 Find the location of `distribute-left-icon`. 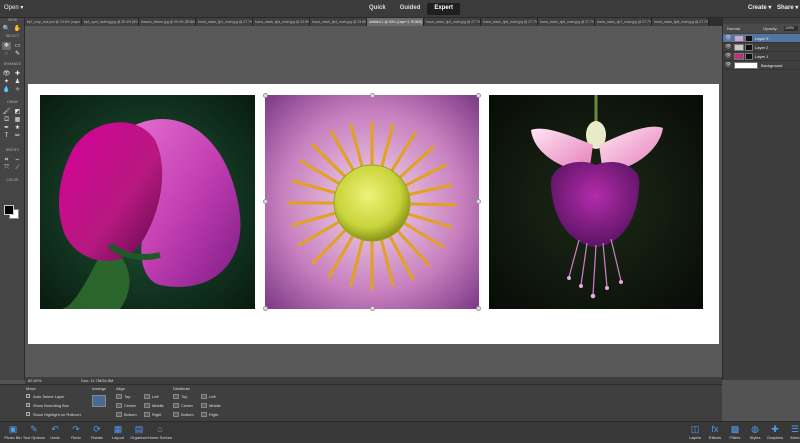

distribute-left-icon is located at coordinates (204, 396).